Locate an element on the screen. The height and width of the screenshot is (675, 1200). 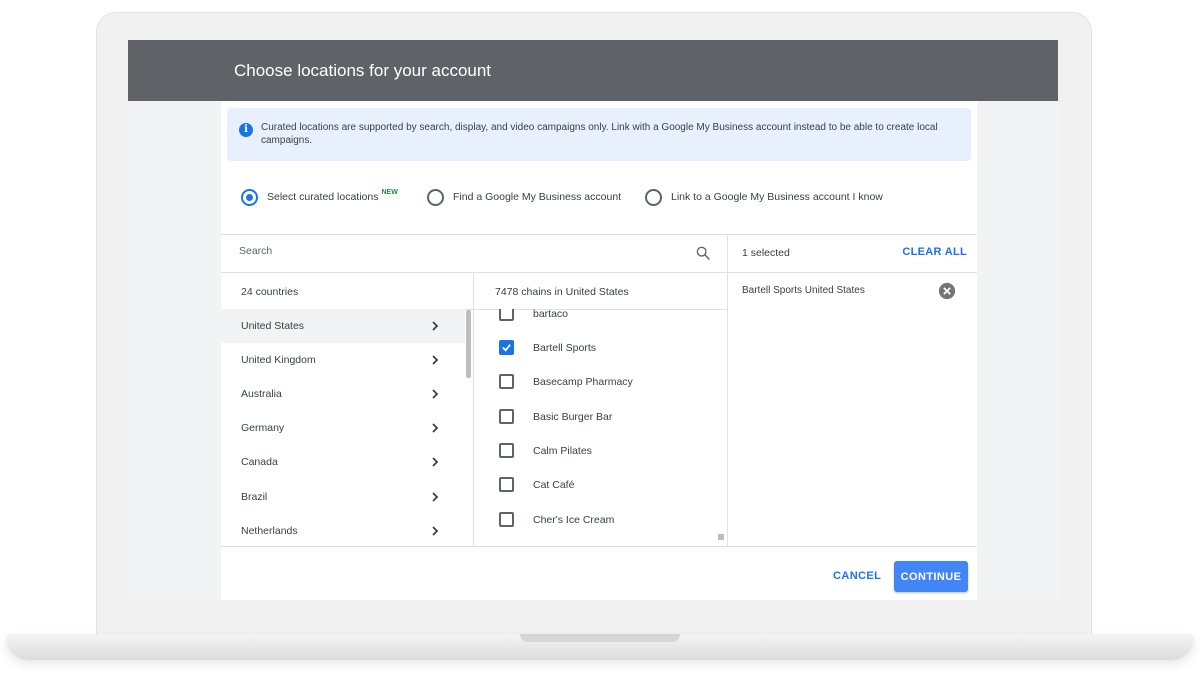
radio-label: Select curated locations is located at coordinates (323, 197).